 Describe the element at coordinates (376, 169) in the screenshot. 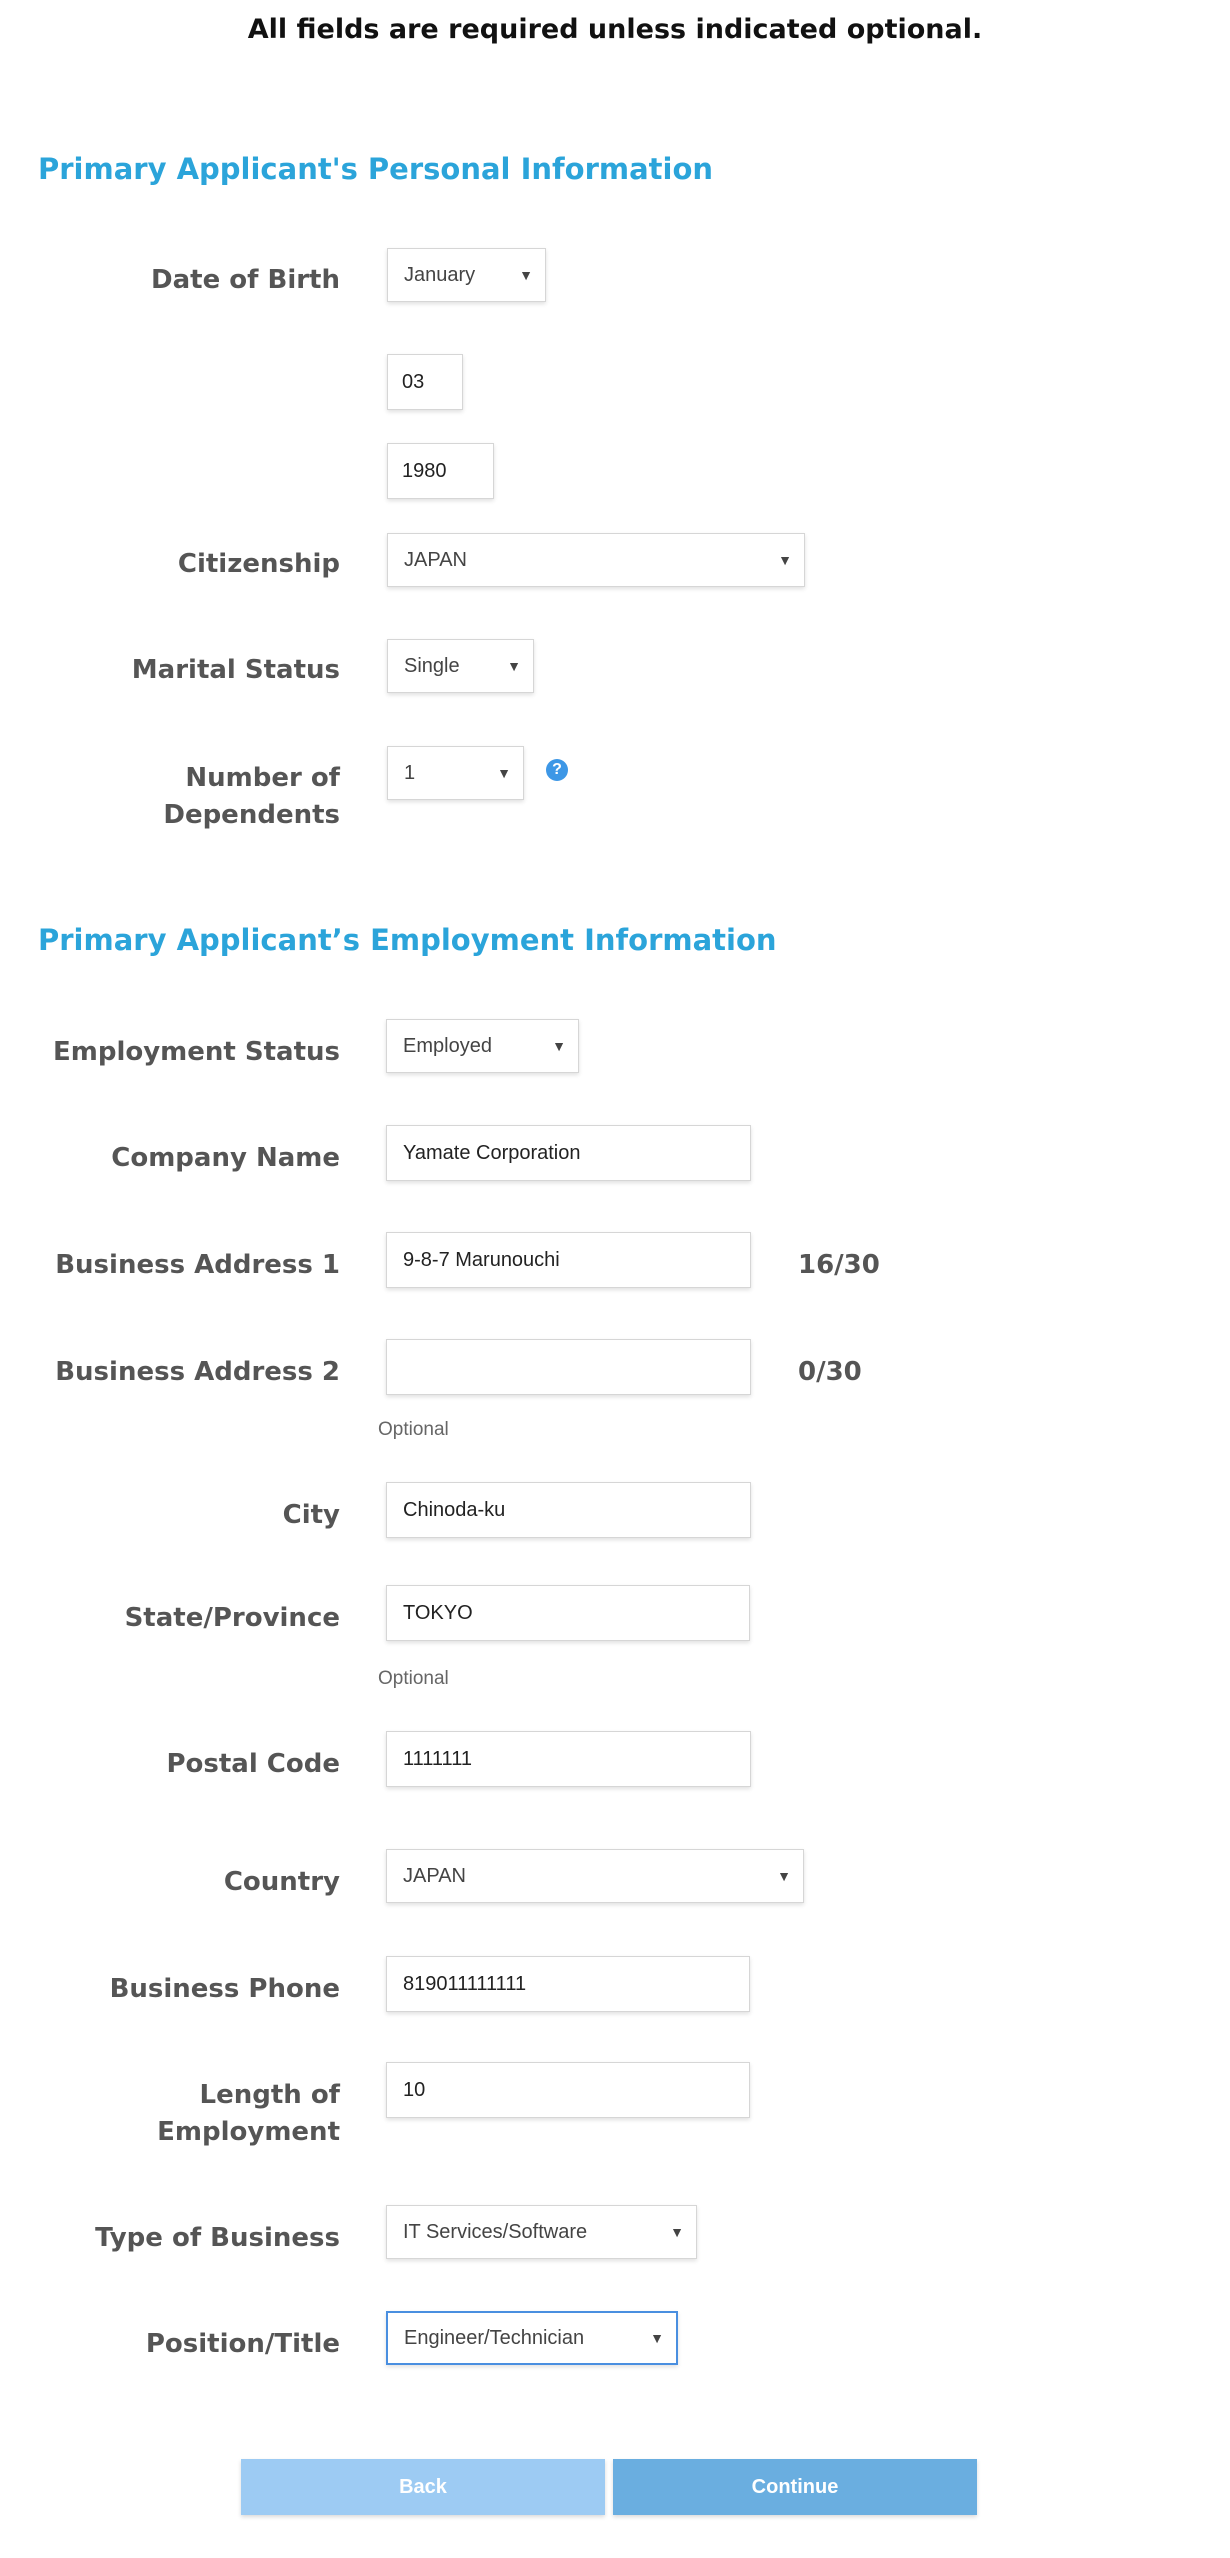

I see `personal-info-title: Primary Applicant's Personal Information` at that location.